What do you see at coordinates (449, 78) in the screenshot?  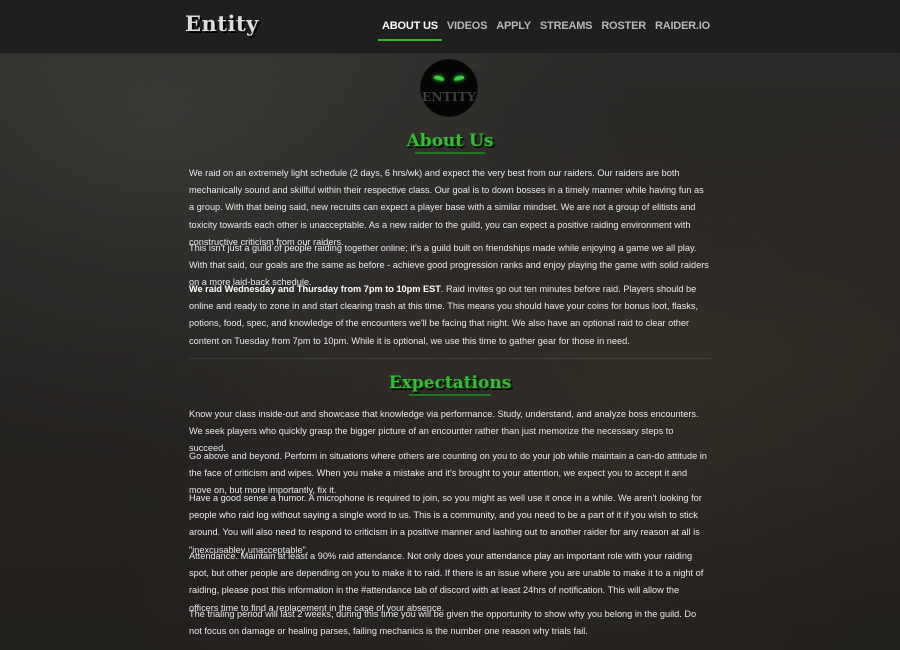 I see `glowing-eyes-icon` at bounding box center [449, 78].